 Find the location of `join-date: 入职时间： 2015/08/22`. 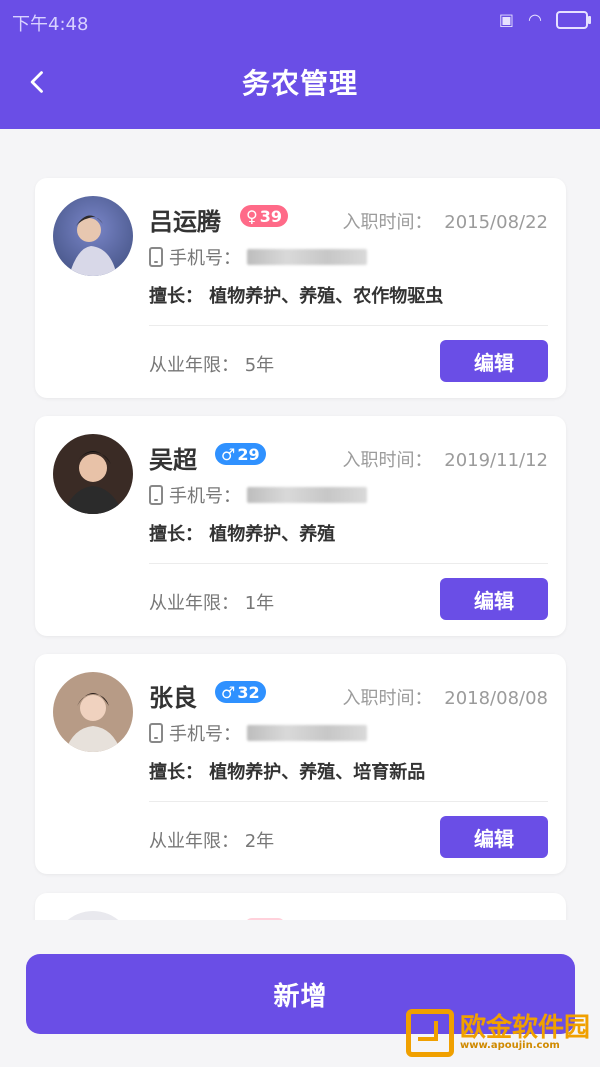

join-date: 入职时间： 2015/08/22 is located at coordinates (445, 221).